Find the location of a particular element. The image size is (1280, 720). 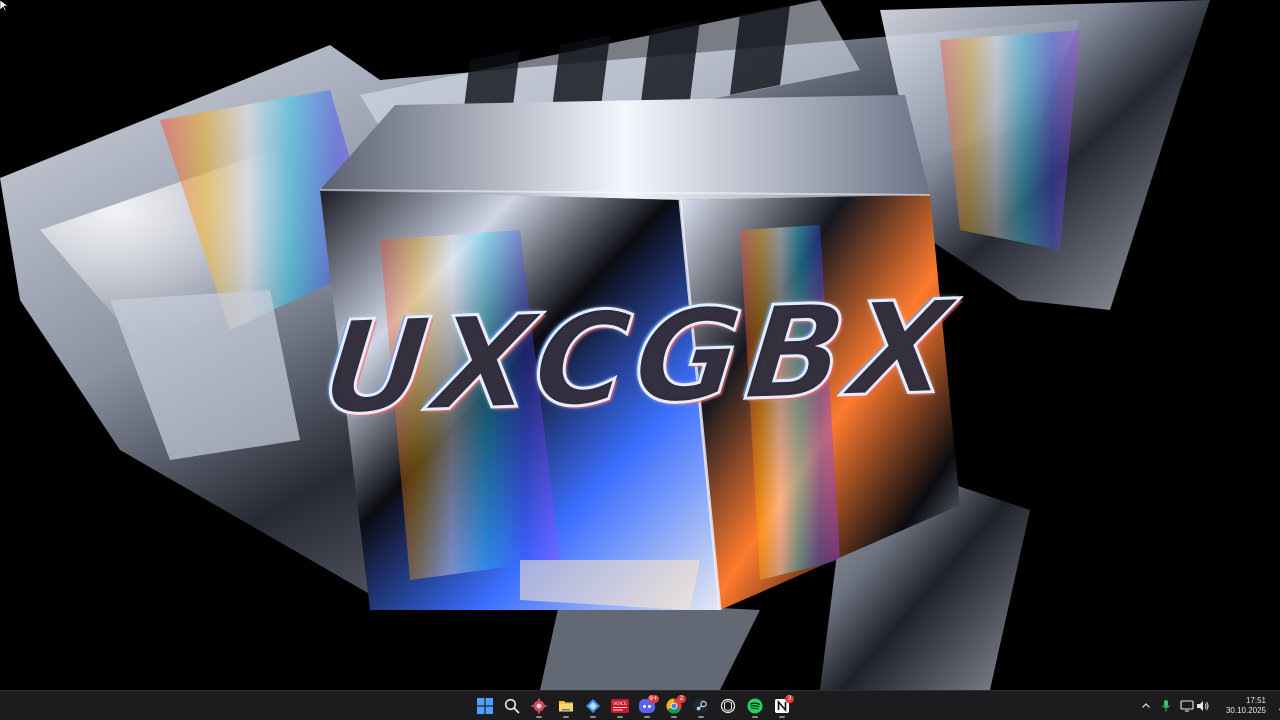

taskbar-file-explorer is located at coordinates (566, 706).